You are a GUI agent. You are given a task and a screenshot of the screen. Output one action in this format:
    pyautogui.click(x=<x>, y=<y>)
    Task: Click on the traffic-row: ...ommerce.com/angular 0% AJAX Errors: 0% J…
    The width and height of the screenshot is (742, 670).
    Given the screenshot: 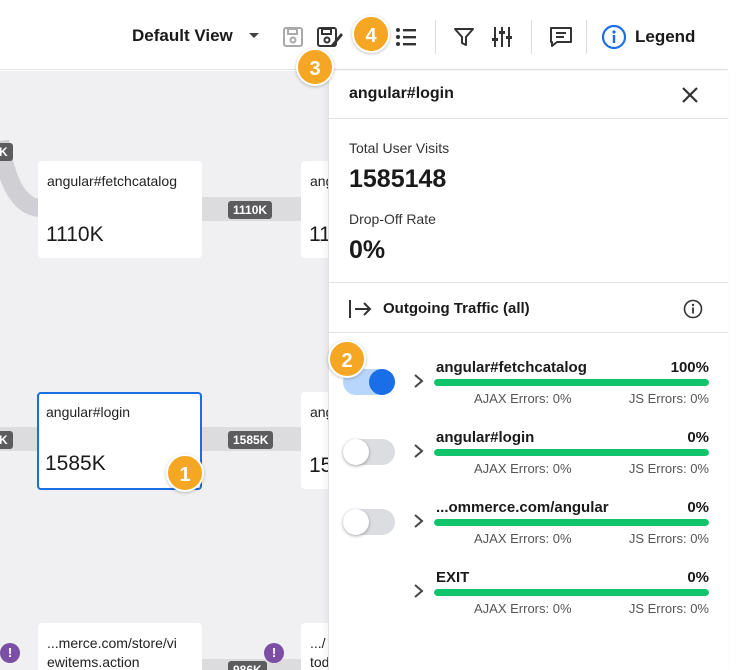 What is the action you would take?
    pyautogui.click(x=529, y=528)
    